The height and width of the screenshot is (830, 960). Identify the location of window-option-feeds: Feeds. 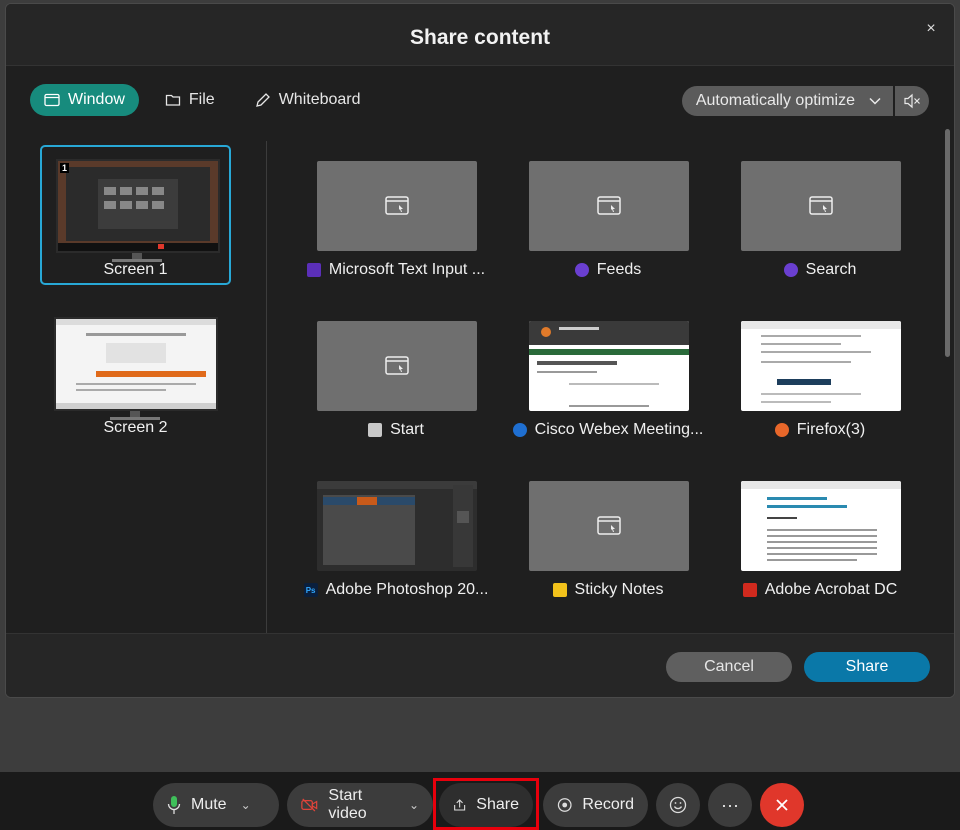
(608, 231).